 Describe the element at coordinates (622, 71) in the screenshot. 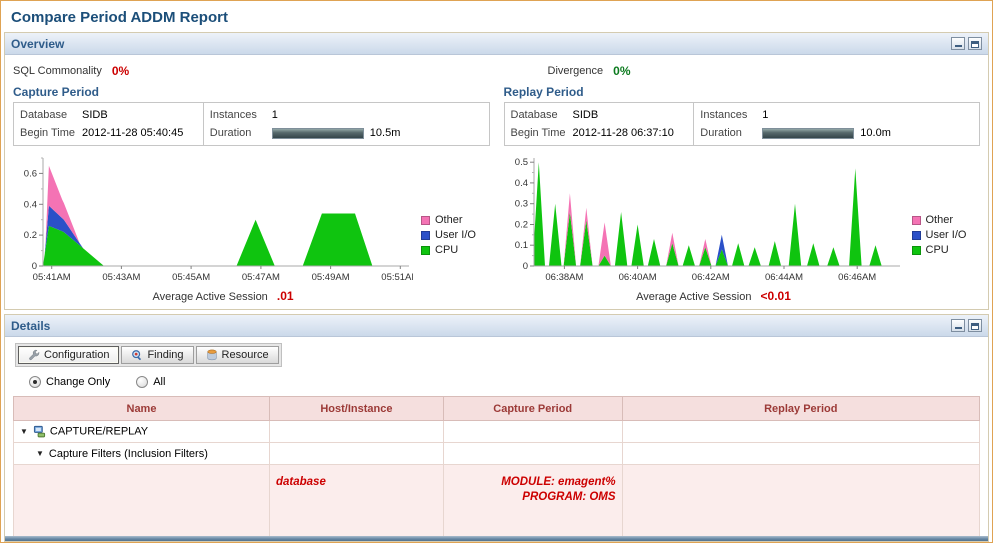

I see `divergence-value: 0%` at that location.